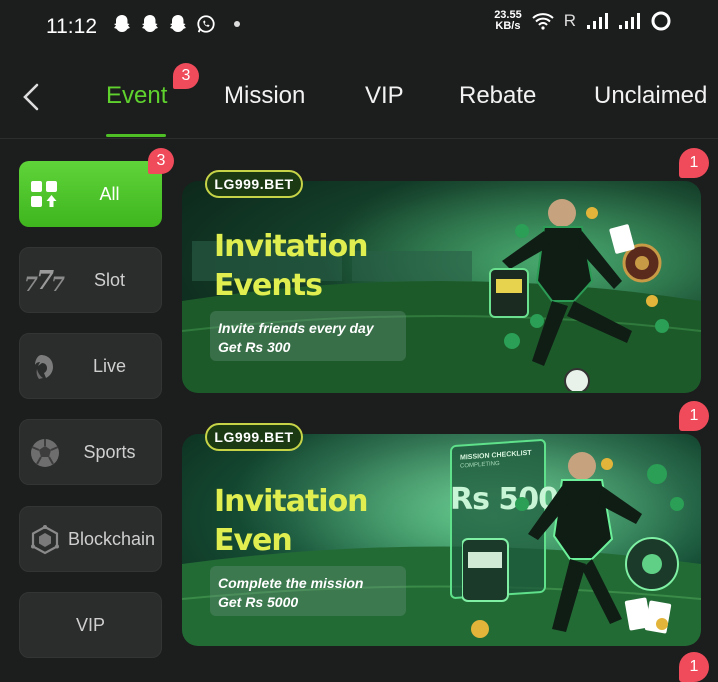 This screenshot has width=718, height=682. What do you see at coordinates (71, 26) in the screenshot?
I see `clock: 11:12` at bounding box center [71, 26].